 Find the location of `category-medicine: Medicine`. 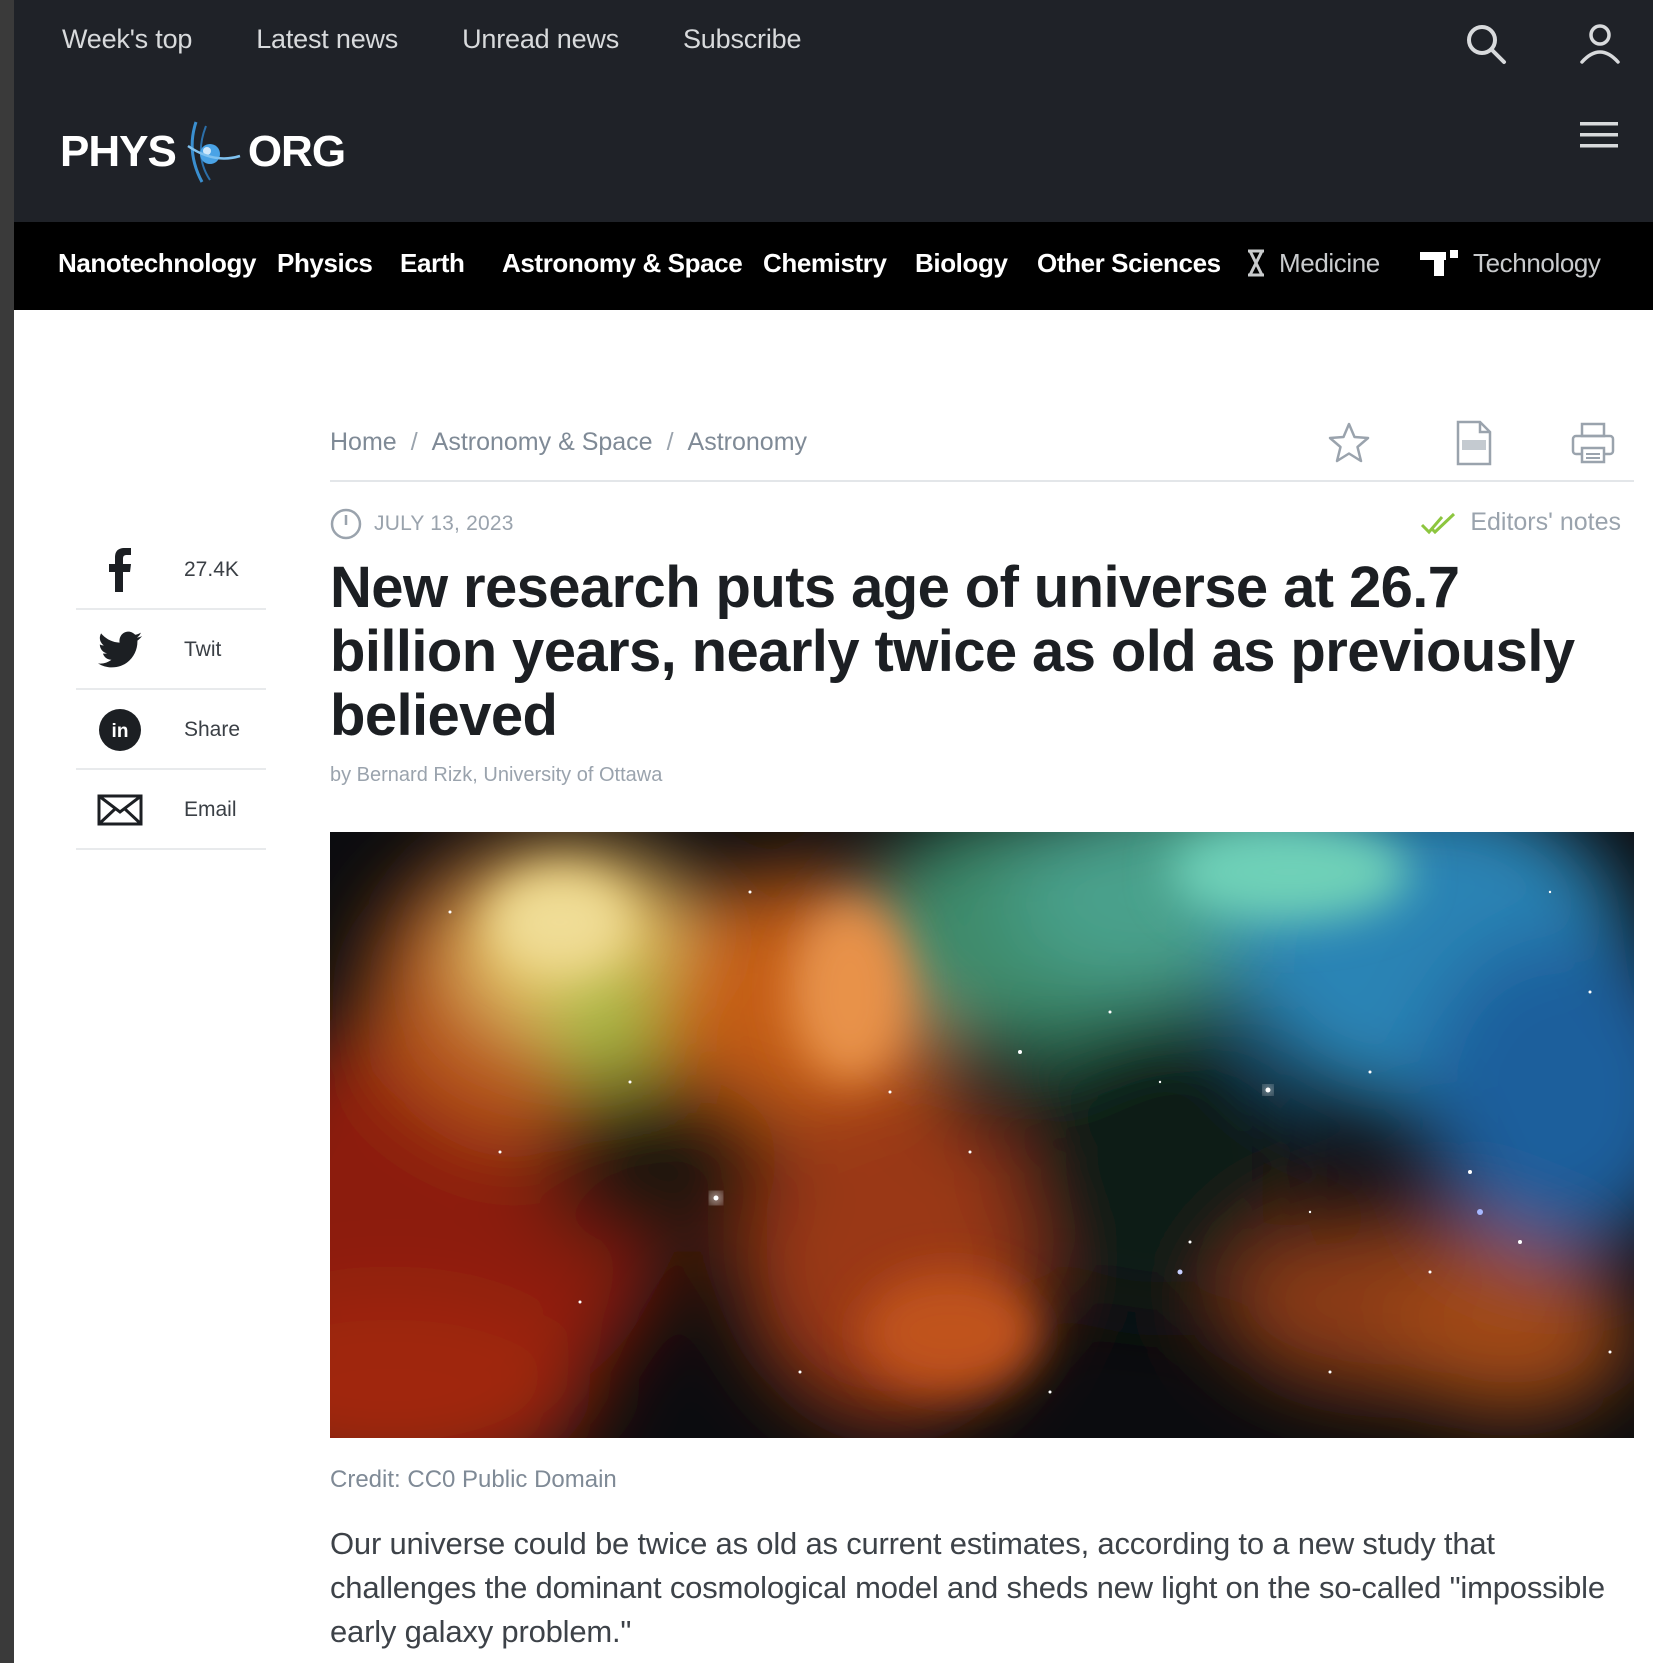

category-medicine: Medicine is located at coordinates (1329, 263).